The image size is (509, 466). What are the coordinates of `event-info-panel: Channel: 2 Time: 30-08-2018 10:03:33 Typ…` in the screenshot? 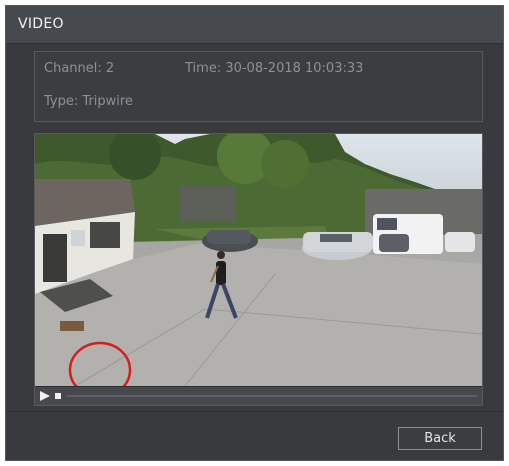 It's located at (258, 86).